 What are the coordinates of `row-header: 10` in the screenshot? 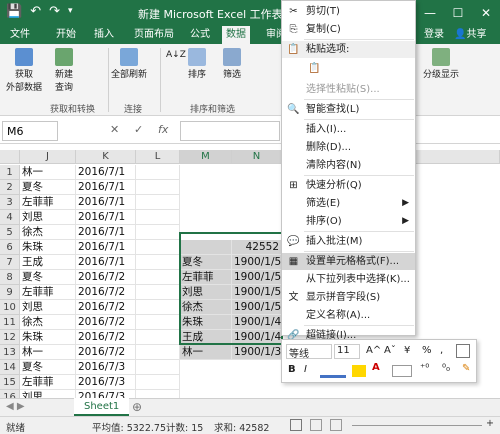 It's located at (10, 307).